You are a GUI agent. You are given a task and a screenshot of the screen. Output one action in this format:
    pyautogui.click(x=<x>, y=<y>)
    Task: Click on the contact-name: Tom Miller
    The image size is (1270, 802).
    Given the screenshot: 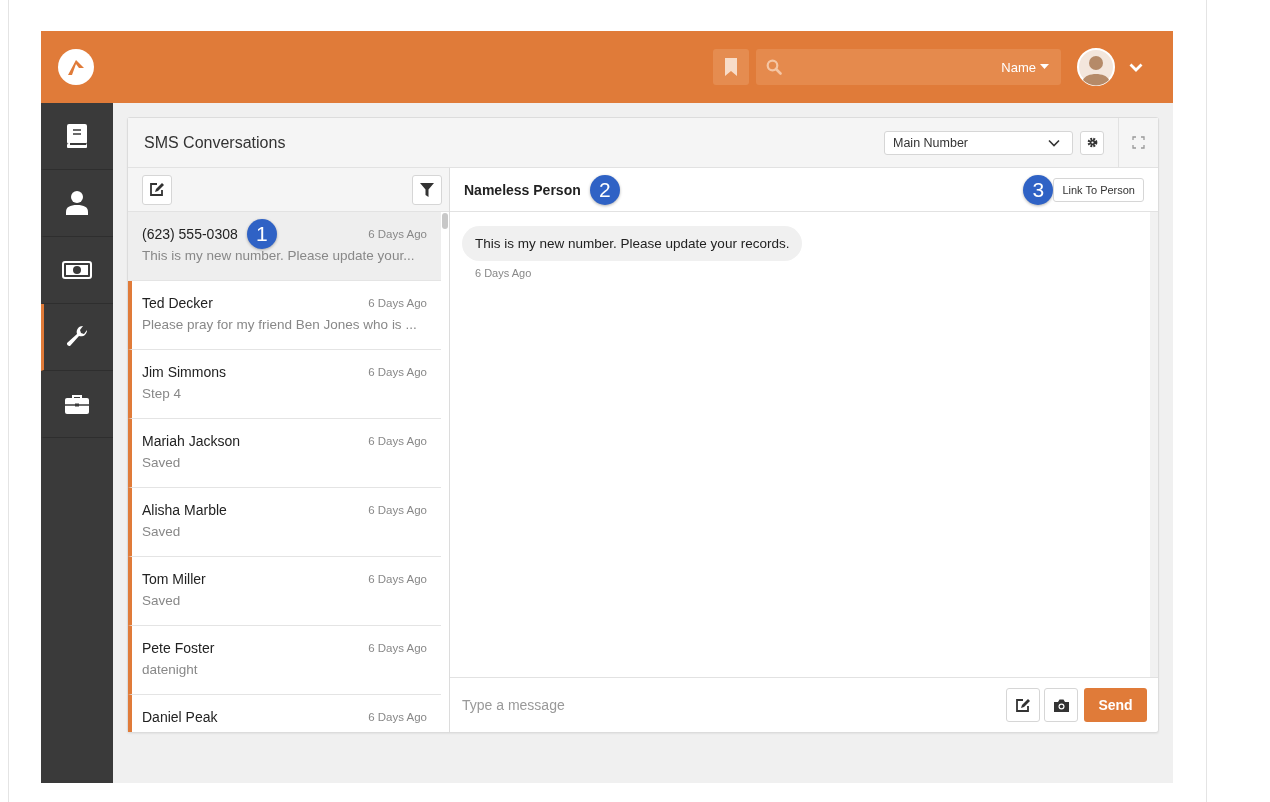 What is the action you would take?
    pyautogui.click(x=174, y=579)
    